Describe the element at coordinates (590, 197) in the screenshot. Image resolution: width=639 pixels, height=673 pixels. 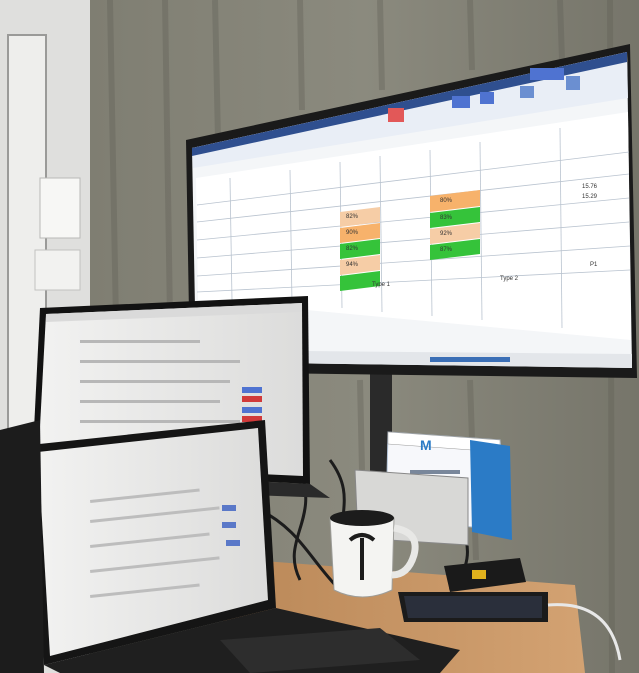
I see `top-right-value: 15.29` at that location.